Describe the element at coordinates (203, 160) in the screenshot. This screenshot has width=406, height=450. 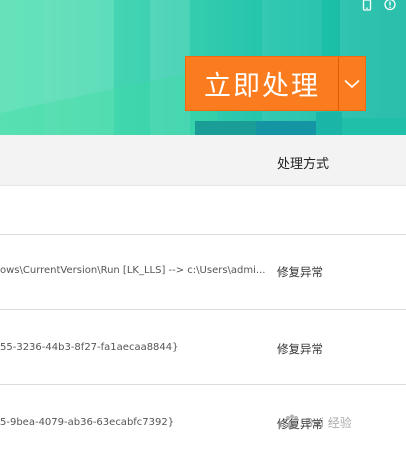
I see `table-header` at that location.